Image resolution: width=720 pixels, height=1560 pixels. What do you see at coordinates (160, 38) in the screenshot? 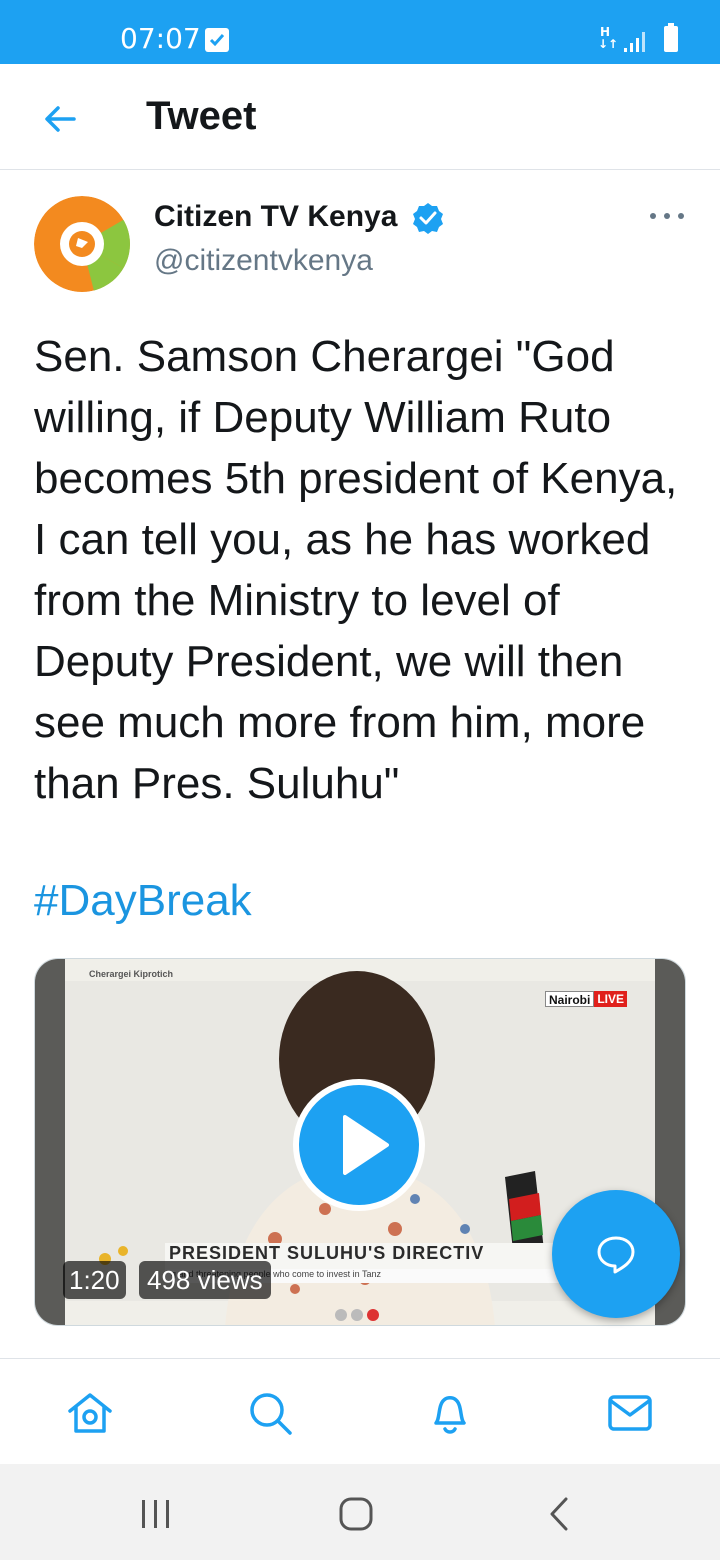
I see `status-time: 07:07` at bounding box center [160, 38].